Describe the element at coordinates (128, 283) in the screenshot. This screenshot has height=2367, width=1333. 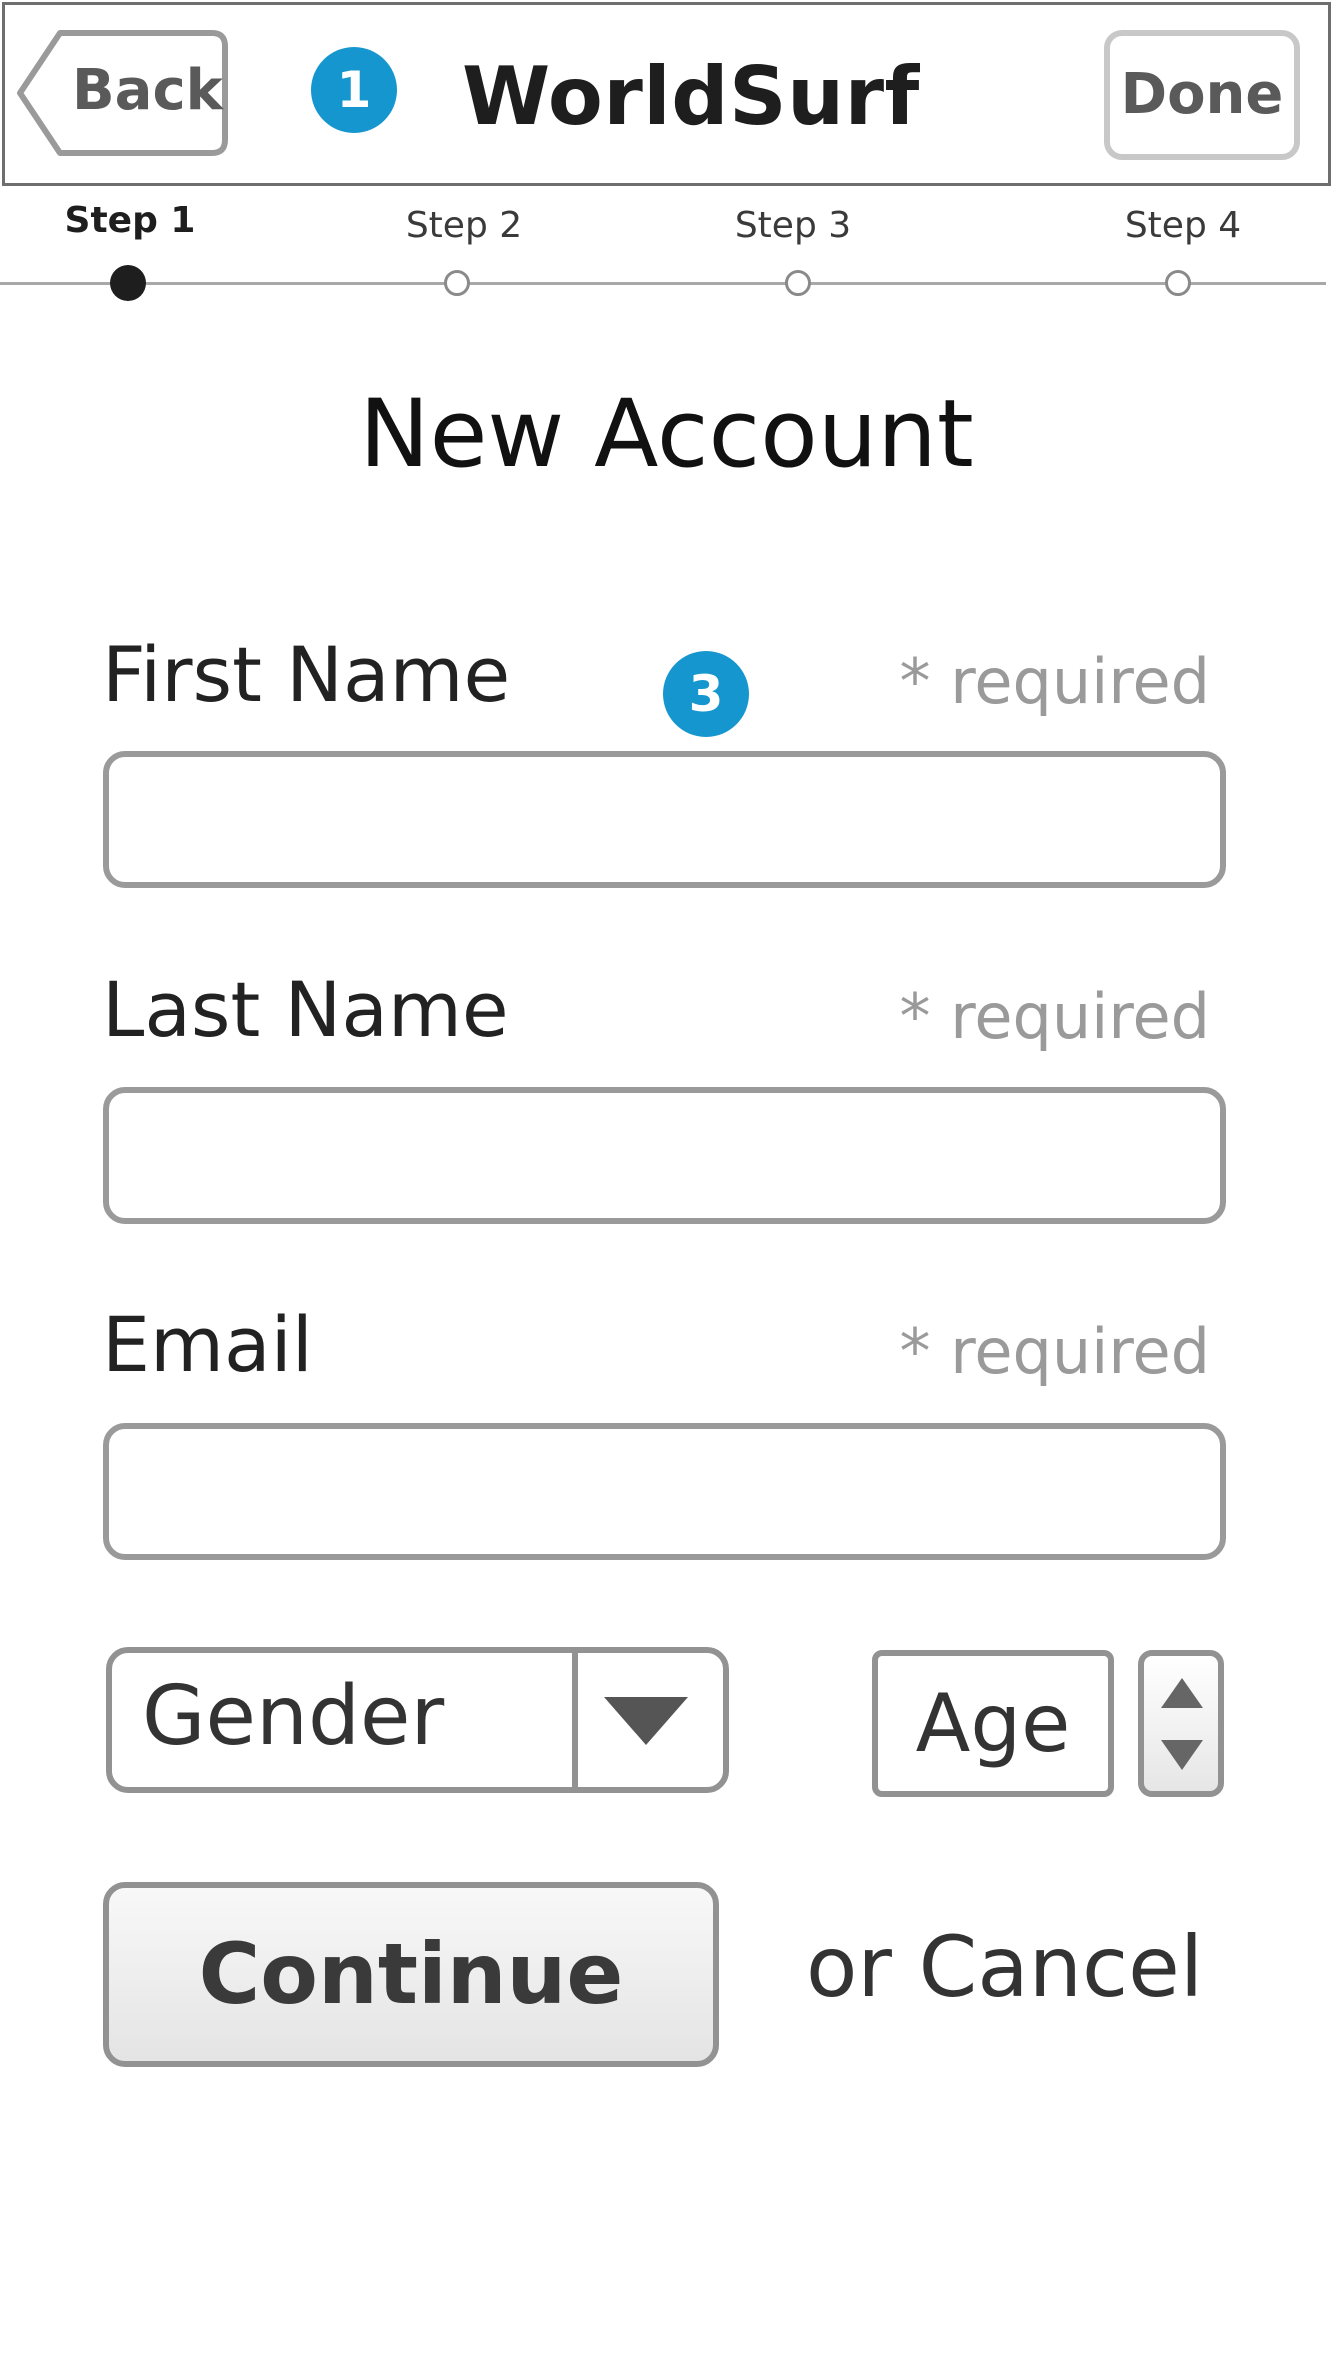
I see `step-1-dot` at that location.